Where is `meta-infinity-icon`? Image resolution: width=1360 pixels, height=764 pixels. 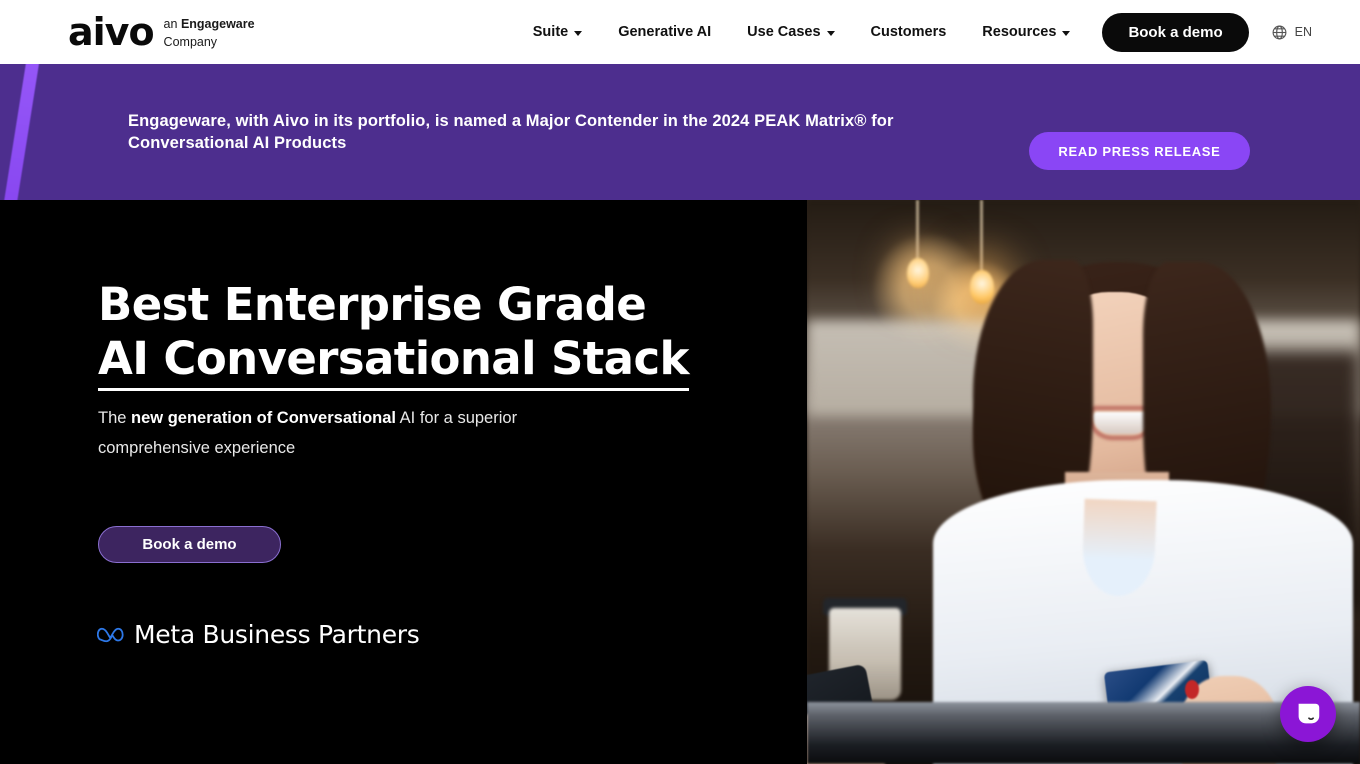 meta-infinity-icon is located at coordinates (110, 634).